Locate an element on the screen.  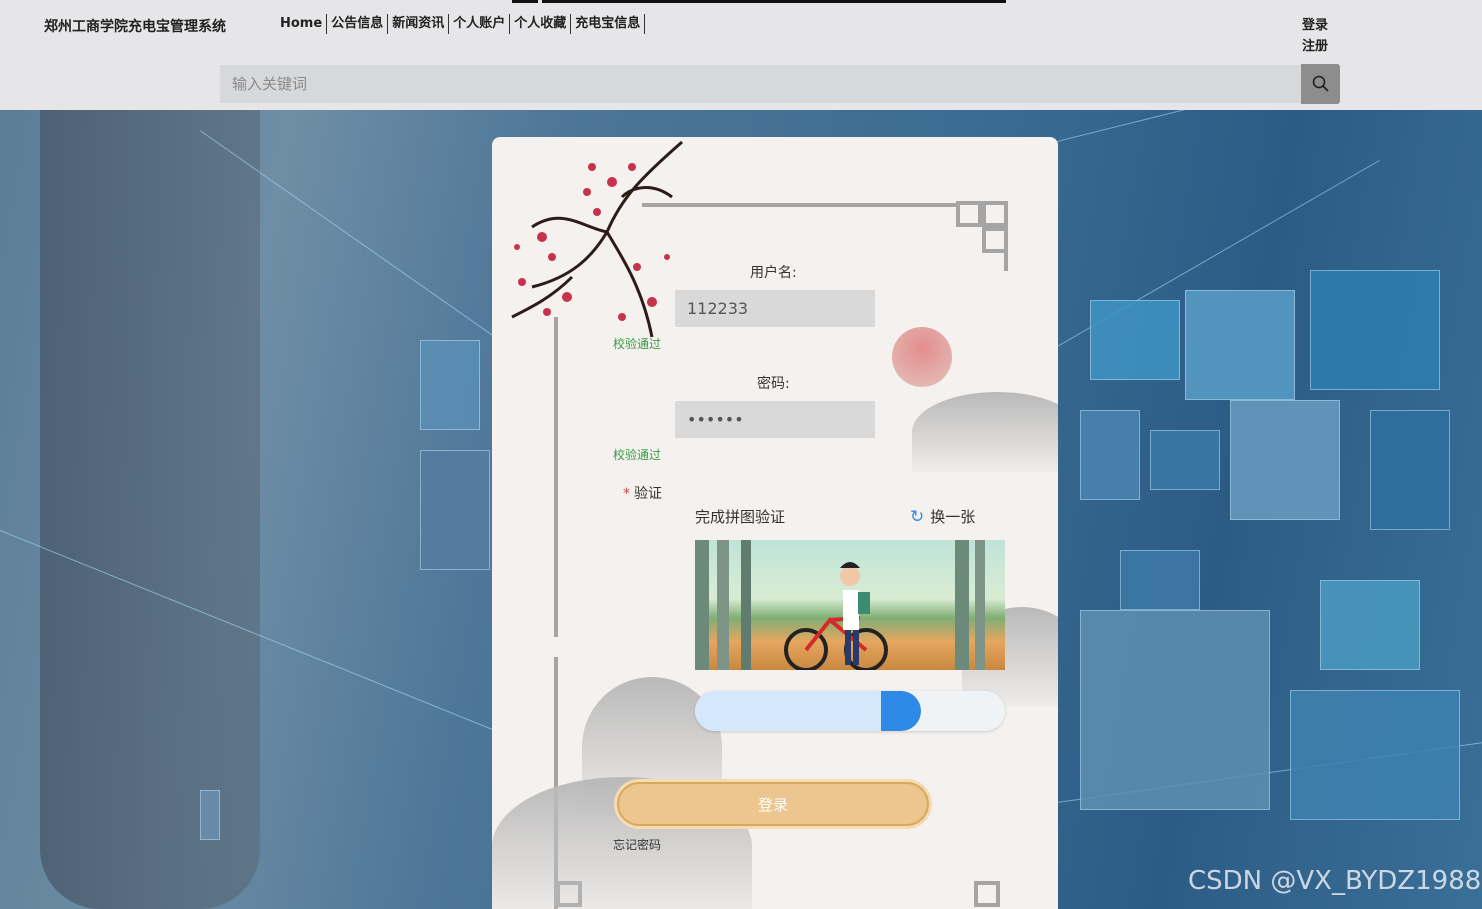
search-icon is located at coordinates (1320, 83).